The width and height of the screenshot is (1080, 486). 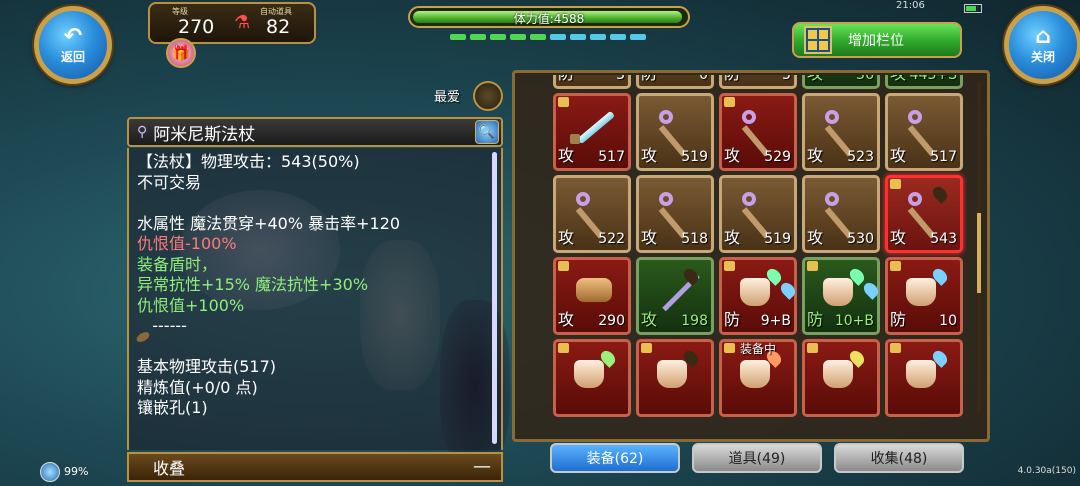 What do you see at coordinates (758, 296) in the screenshot?
I see `inventory-slot: 防 9+B` at bounding box center [758, 296].